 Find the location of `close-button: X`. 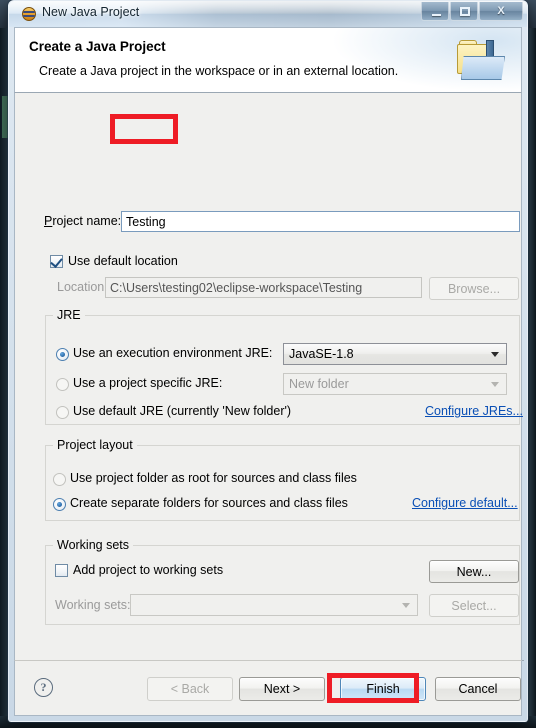

close-button: X is located at coordinates (501, 11).